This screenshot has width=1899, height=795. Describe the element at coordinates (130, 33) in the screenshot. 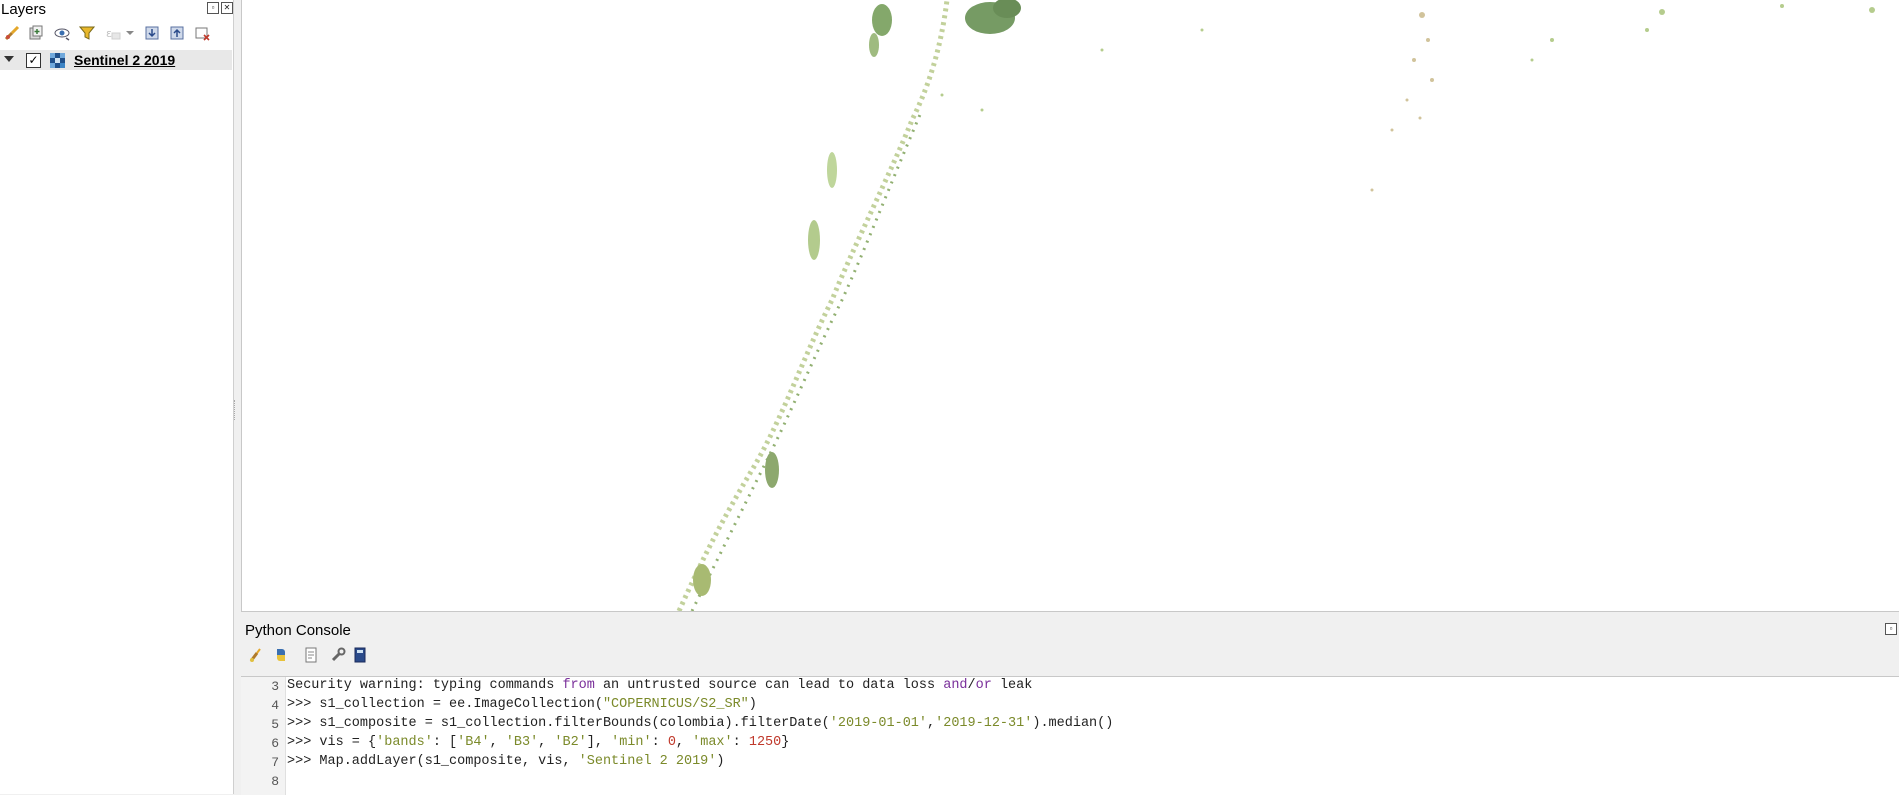

I see `chevron-down-icon` at that location.